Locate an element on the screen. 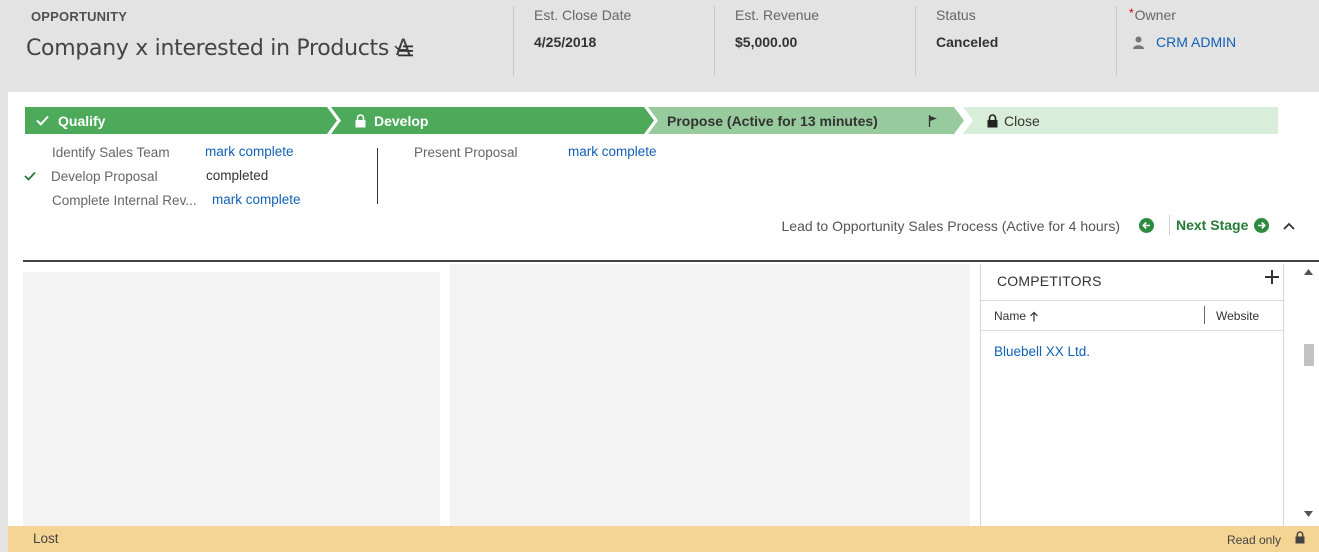  stage-label: Close is located at coordinates (1022, 120).